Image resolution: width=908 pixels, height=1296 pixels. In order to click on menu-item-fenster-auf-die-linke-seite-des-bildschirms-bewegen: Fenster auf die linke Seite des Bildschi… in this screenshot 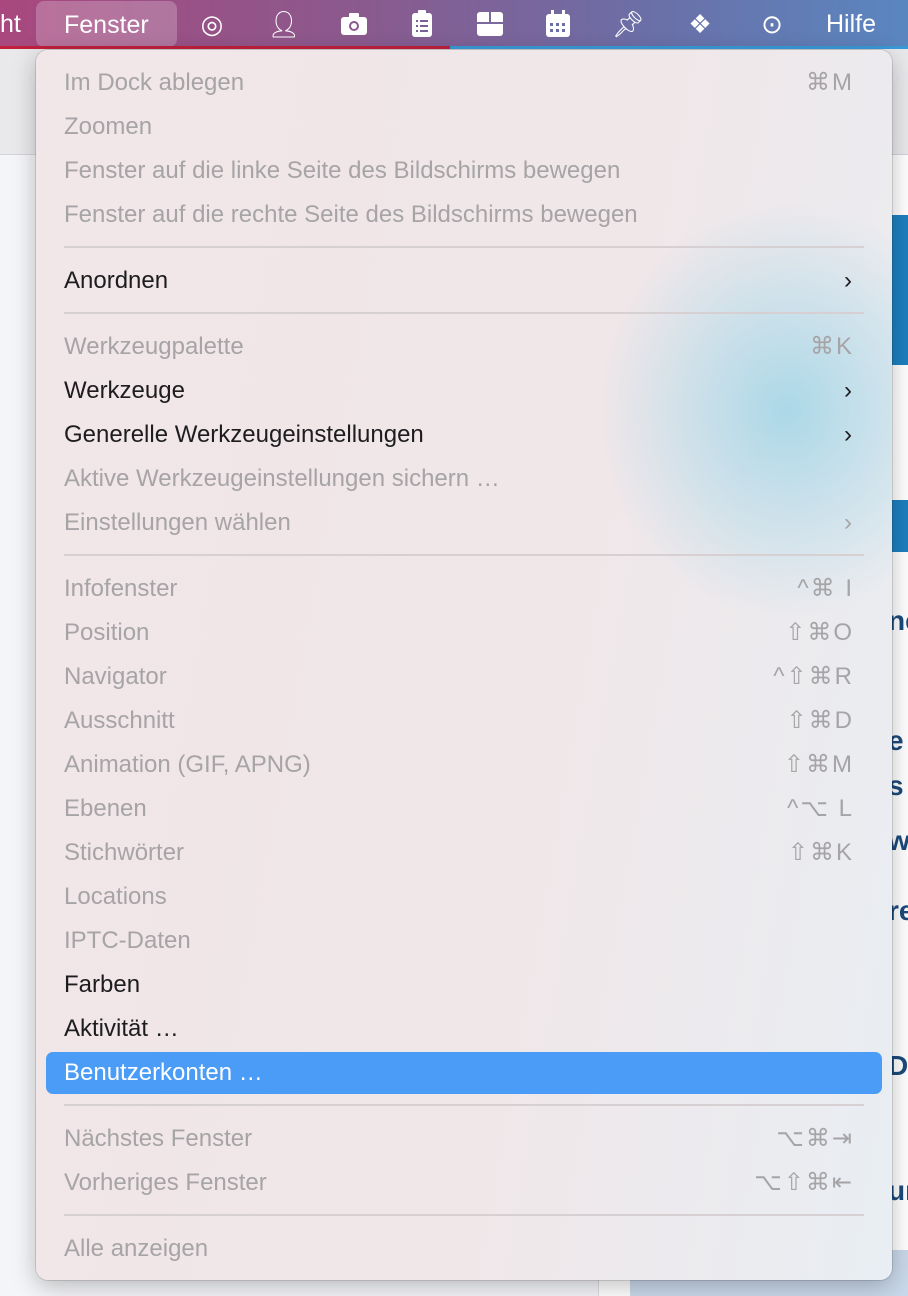, I will do `click(464, 171)`.